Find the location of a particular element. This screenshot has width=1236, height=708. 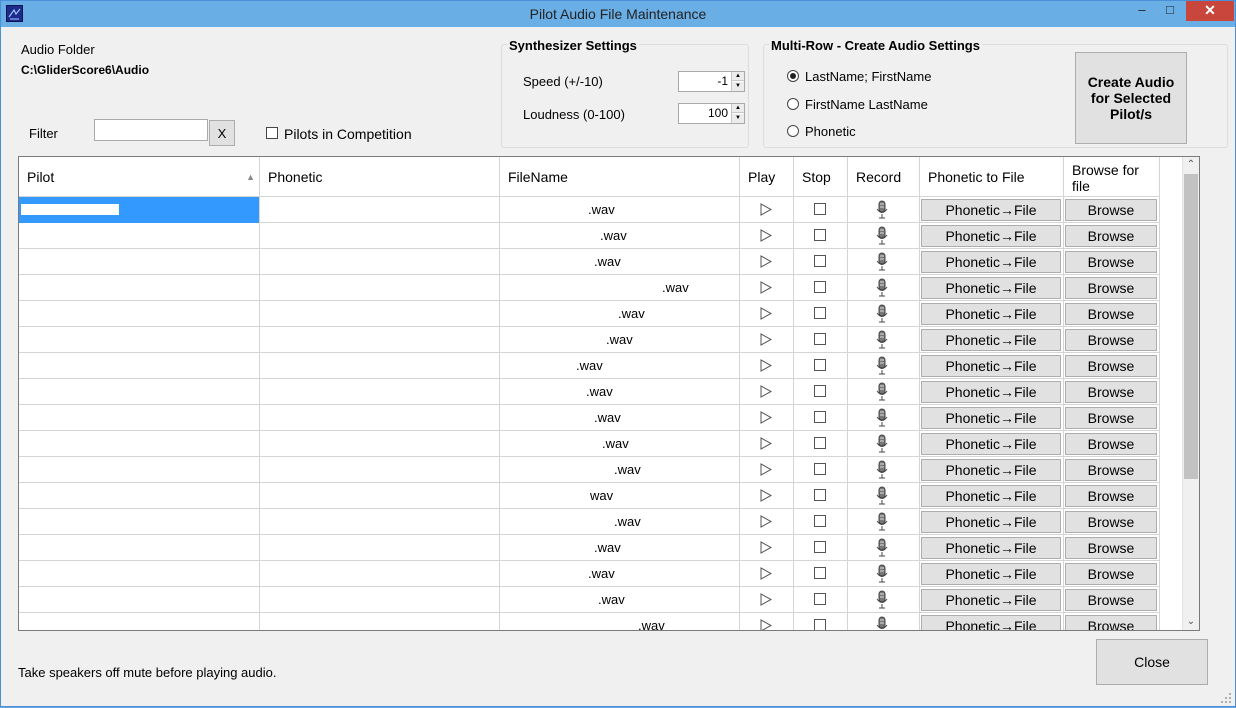

col-header-phonetic-to-file: Phonetic to File is located at coordinates (992, 177).